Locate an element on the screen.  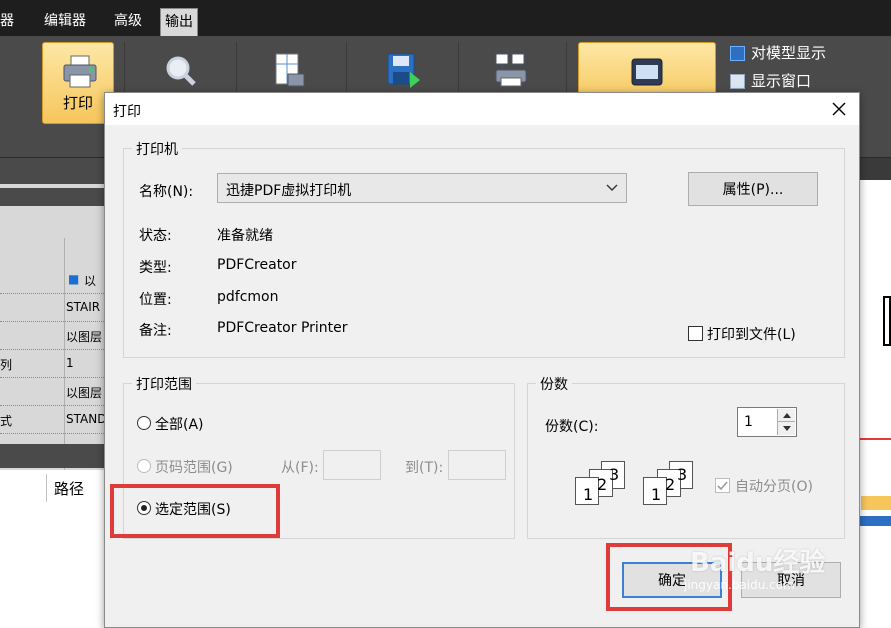
baidu-watermark: Baidu经验 jingyan.baidu.com is located at coordinates (769, 560).